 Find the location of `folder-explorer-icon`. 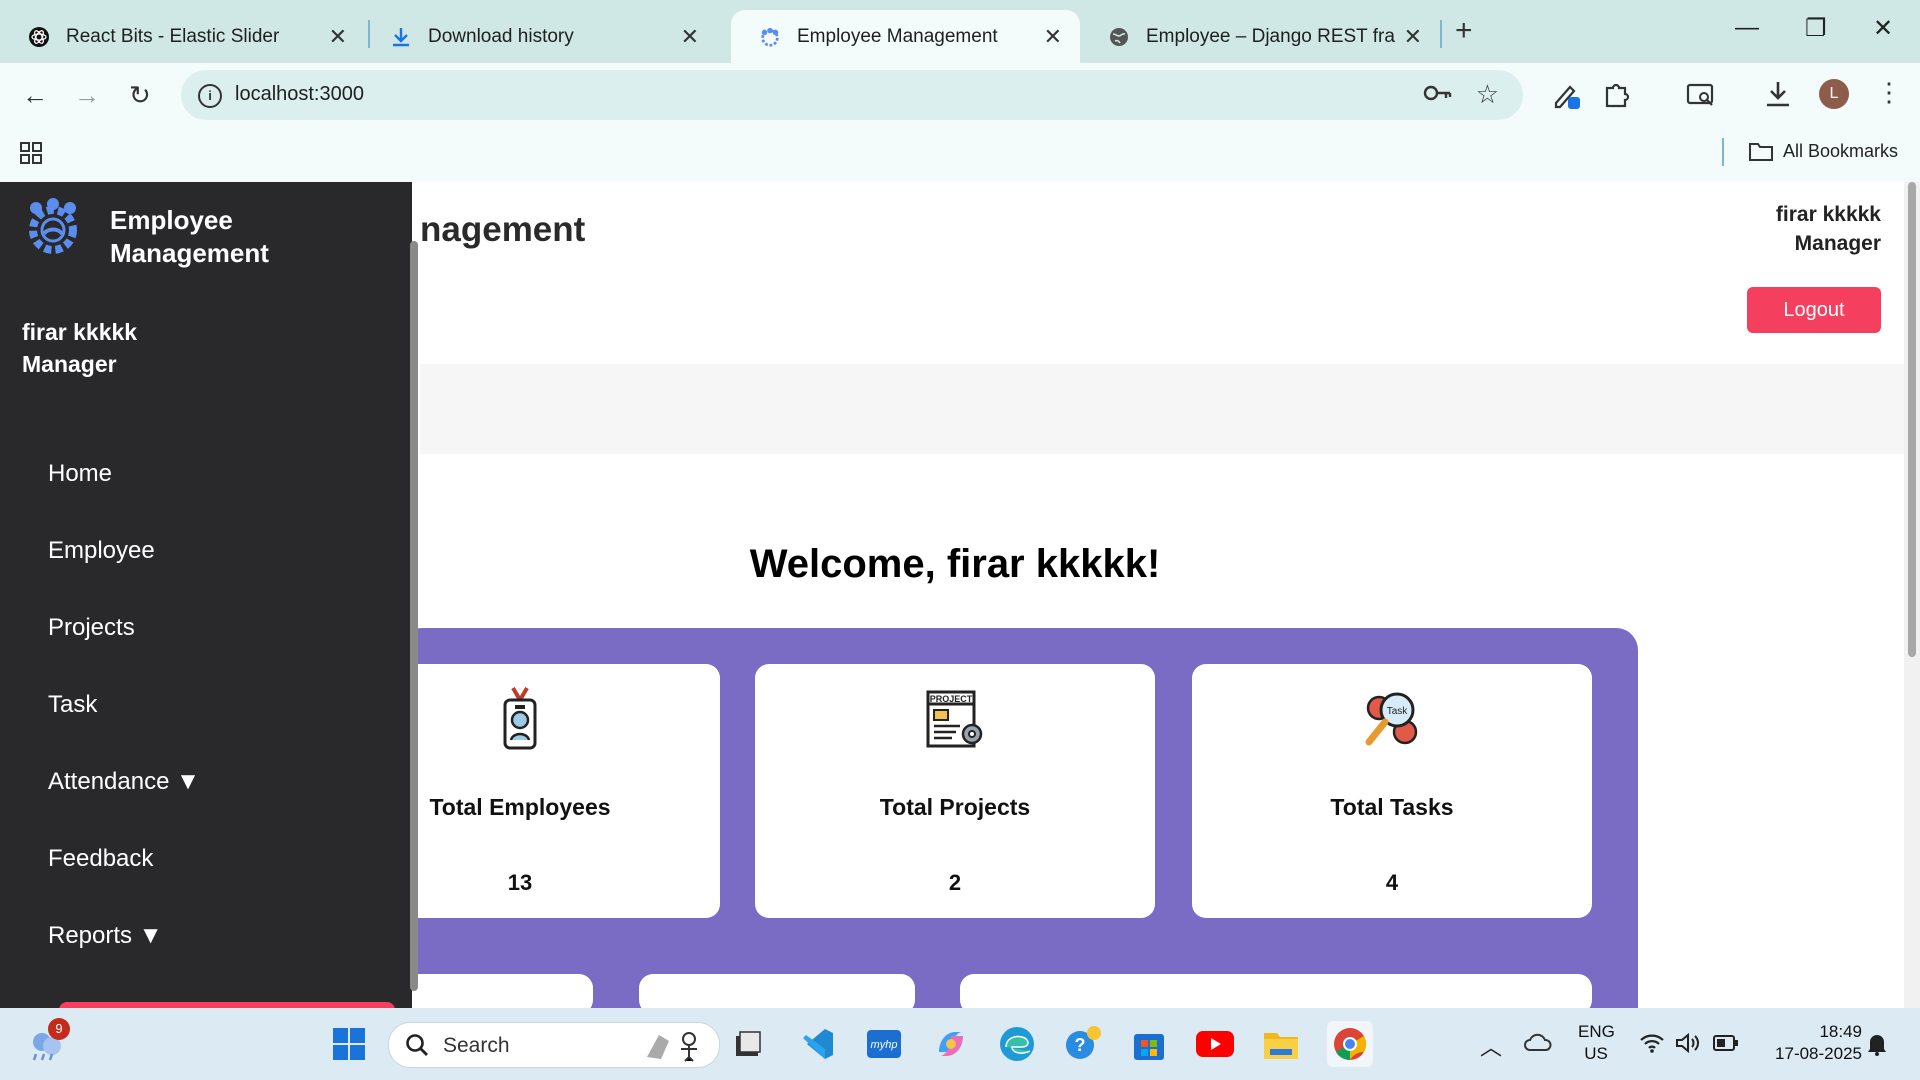

folder-explorer-icon is located at coordinates (1281, 1044).